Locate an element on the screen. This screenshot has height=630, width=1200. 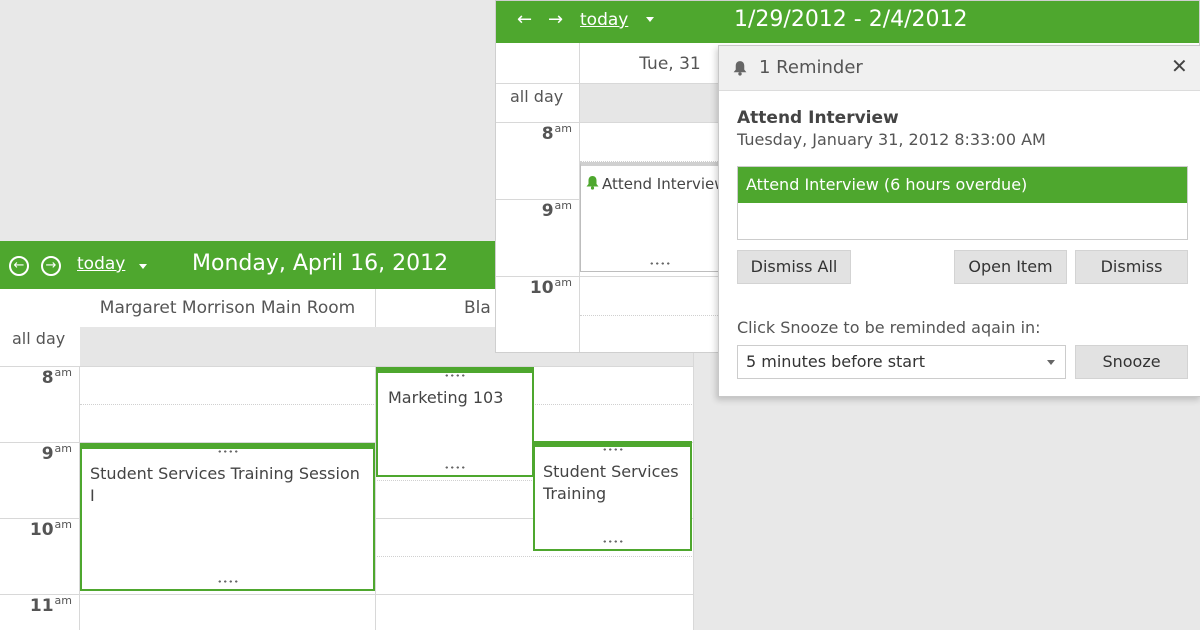
close-icon: ✕ is located at coordinates (1179, 66).